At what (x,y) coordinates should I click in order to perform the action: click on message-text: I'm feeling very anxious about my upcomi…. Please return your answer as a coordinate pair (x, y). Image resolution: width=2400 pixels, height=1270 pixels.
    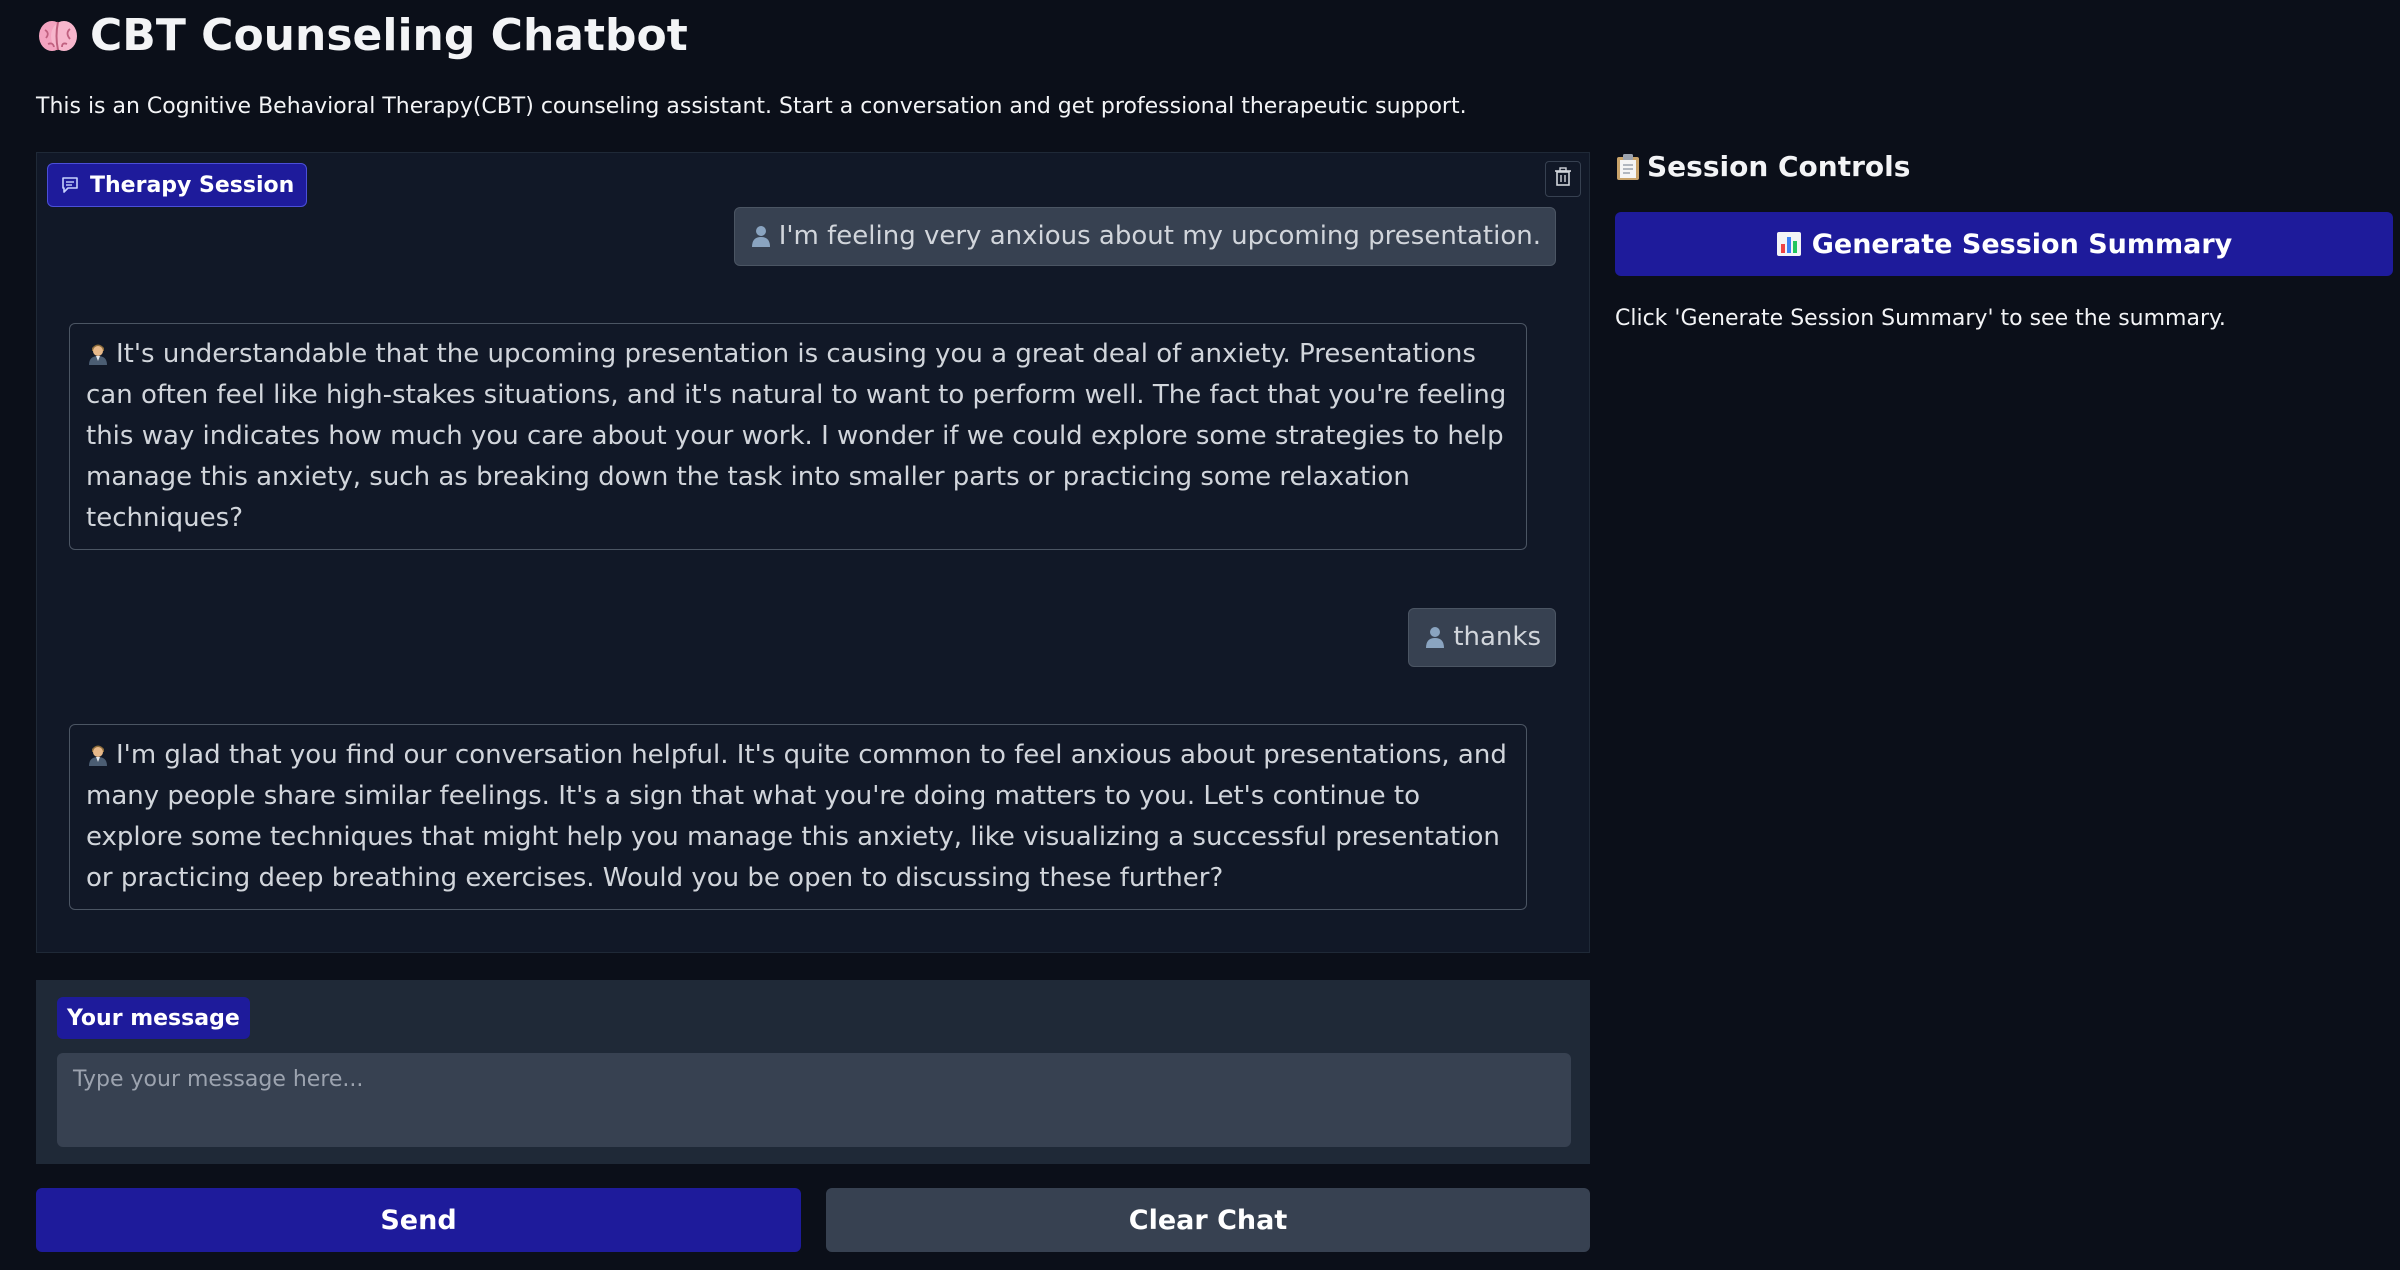
    Looking at the image, I should click on (1159, 236).